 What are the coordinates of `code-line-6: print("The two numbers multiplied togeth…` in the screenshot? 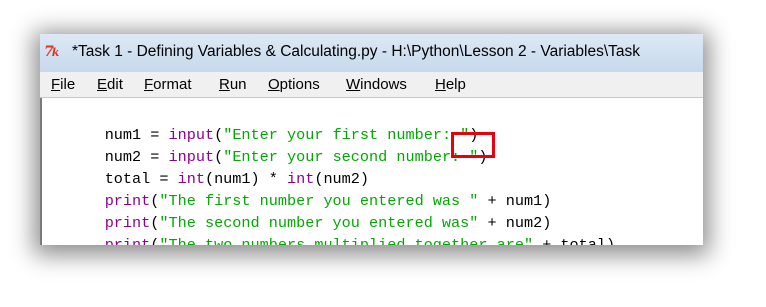 It's located at (332, 230).